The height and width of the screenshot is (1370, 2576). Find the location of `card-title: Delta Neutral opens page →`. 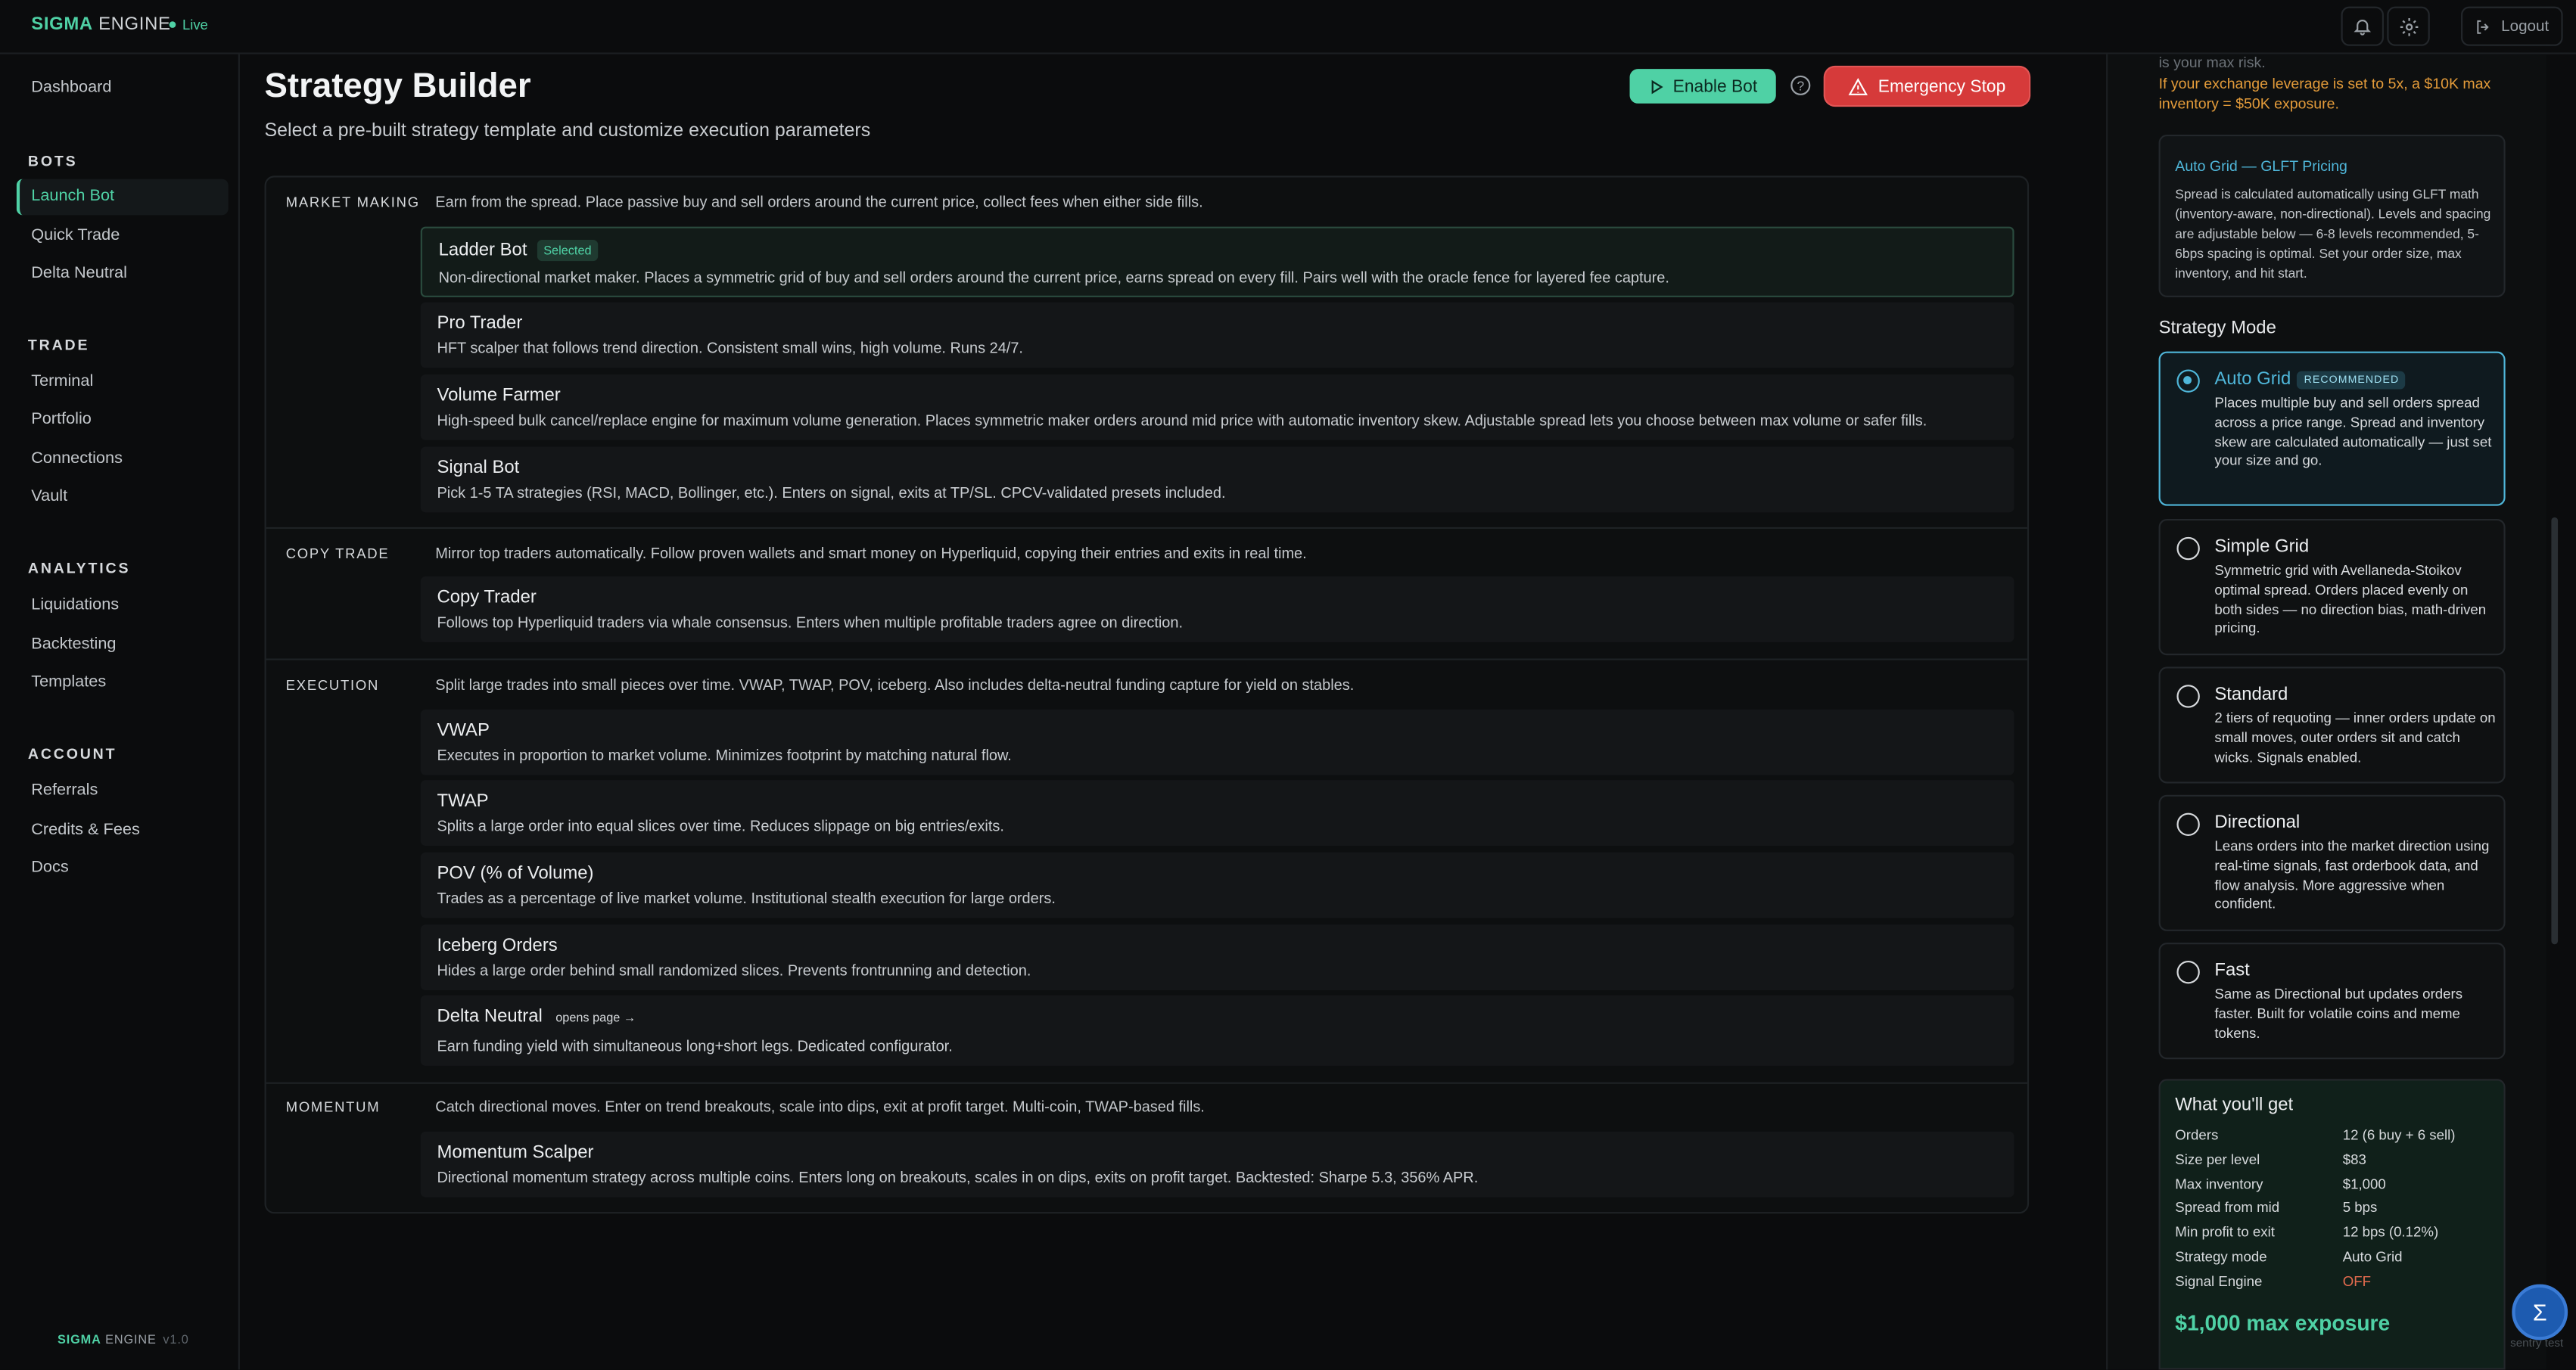

card-title: Delta Neutral opens page → is located at coordinates (536, 1017).